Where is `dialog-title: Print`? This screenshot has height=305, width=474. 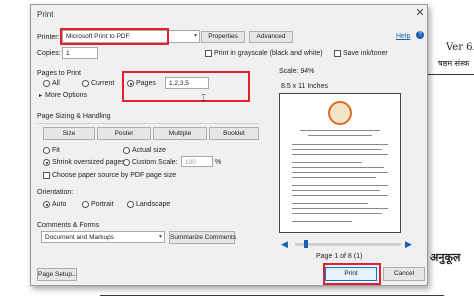 dialog-title: Print is located at coordinates (45, 14).